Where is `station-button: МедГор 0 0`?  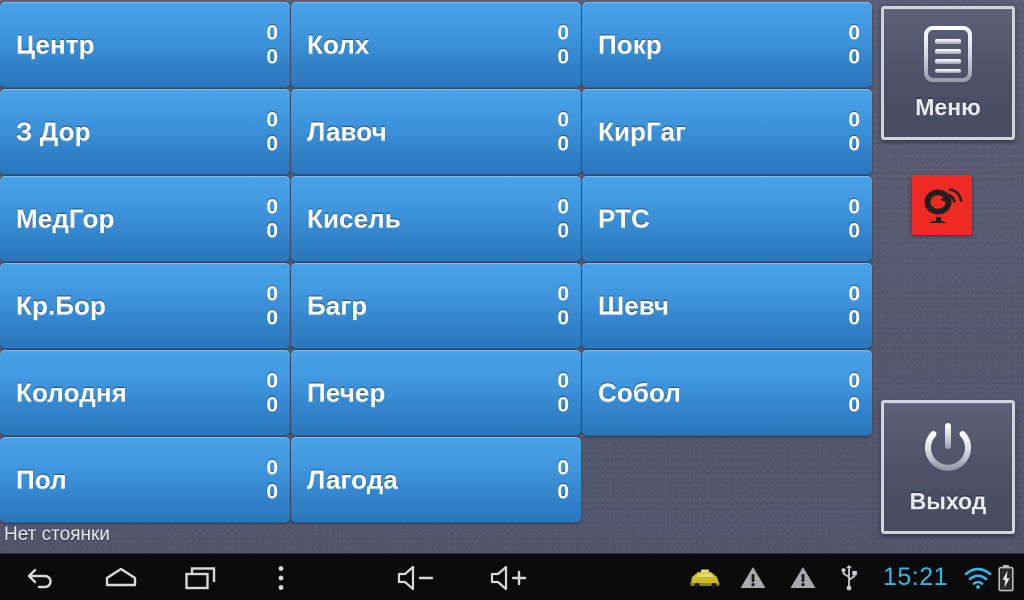
station-button: МедГор 0 0 is located at coordinates (145, 219).